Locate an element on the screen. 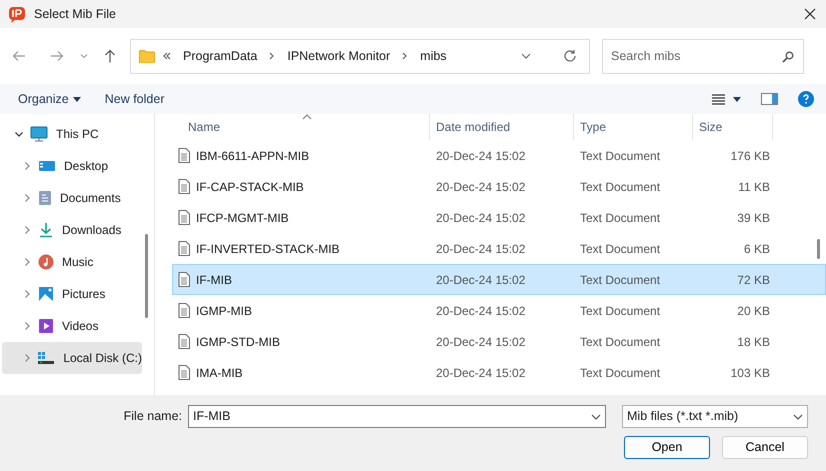  up-icon is located at coordinates (110, 56).